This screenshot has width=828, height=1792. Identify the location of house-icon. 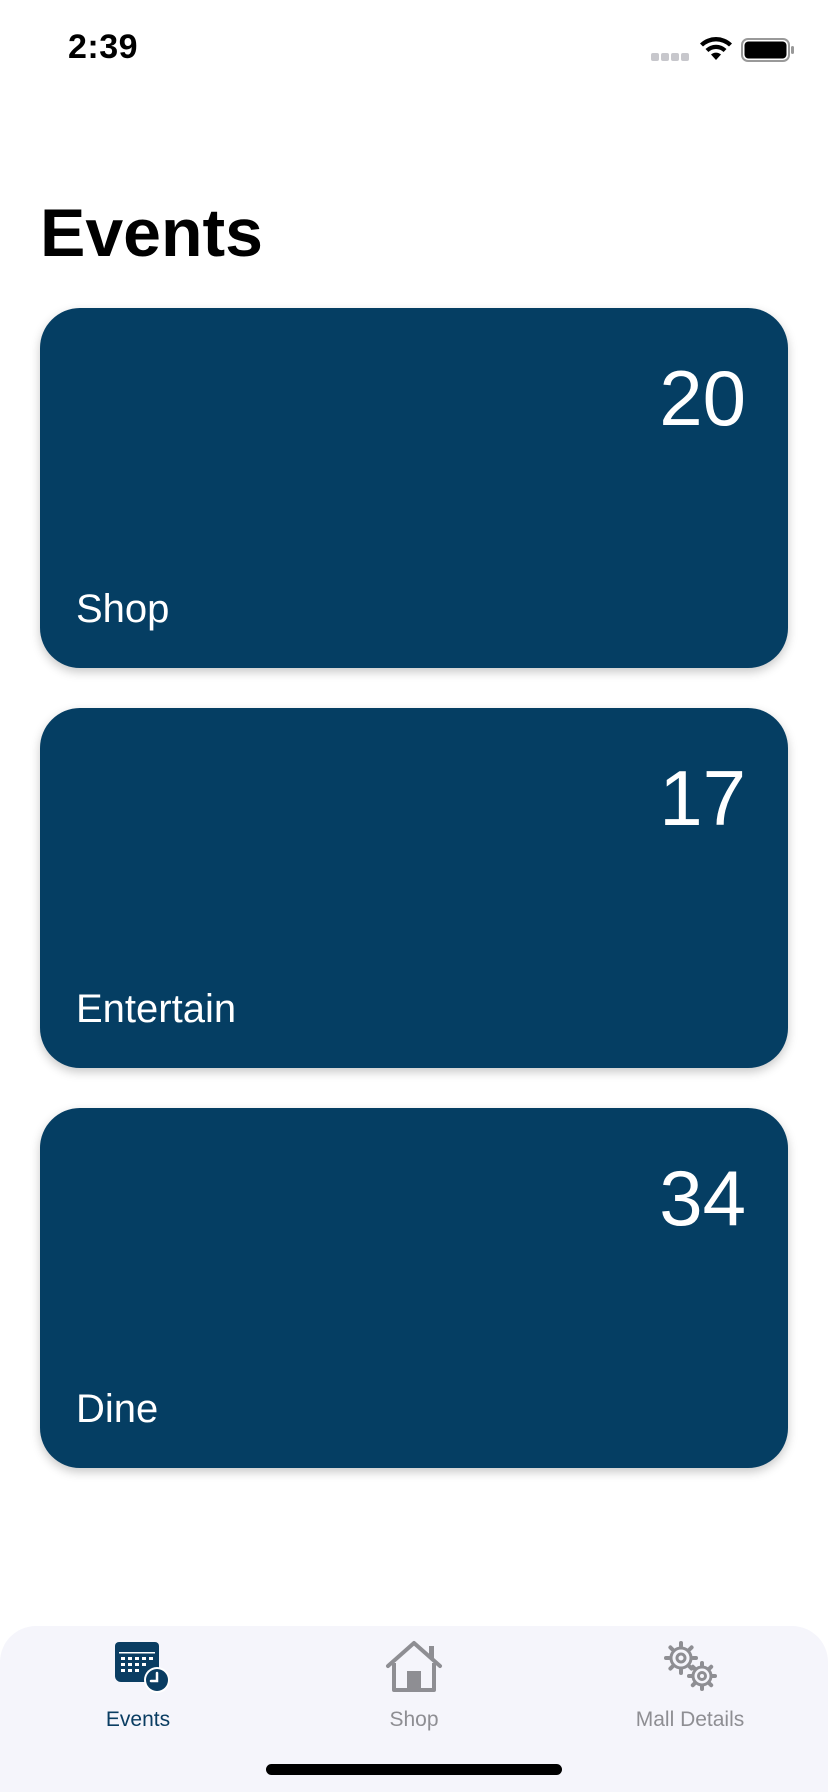
(414, 1666).